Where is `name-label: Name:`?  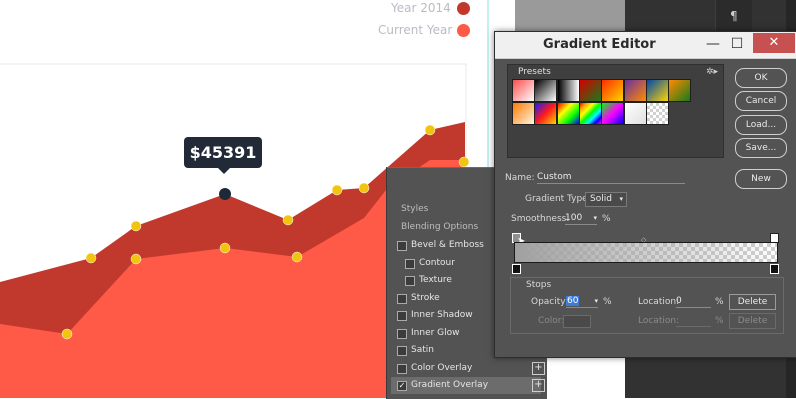
name-label: Name: is located at coordinates (520, 178).